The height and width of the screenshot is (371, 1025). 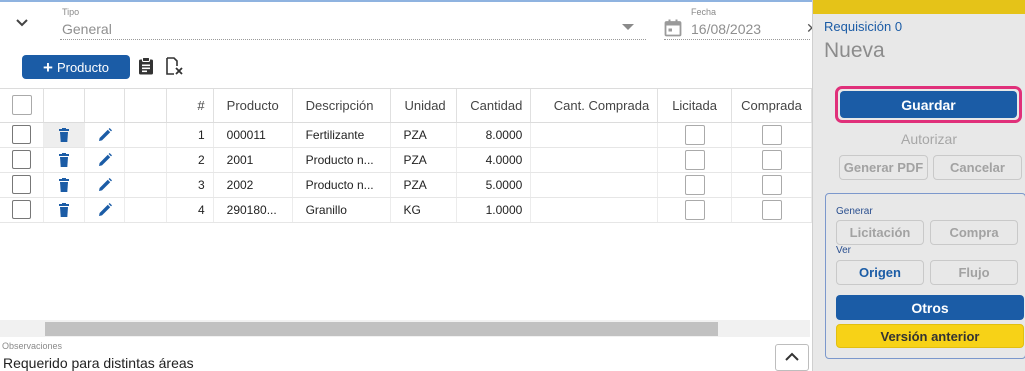 What do you see at coordinates (64, 106) in the screenshot?
I see `header-delete` at bounding box center [64, 106].